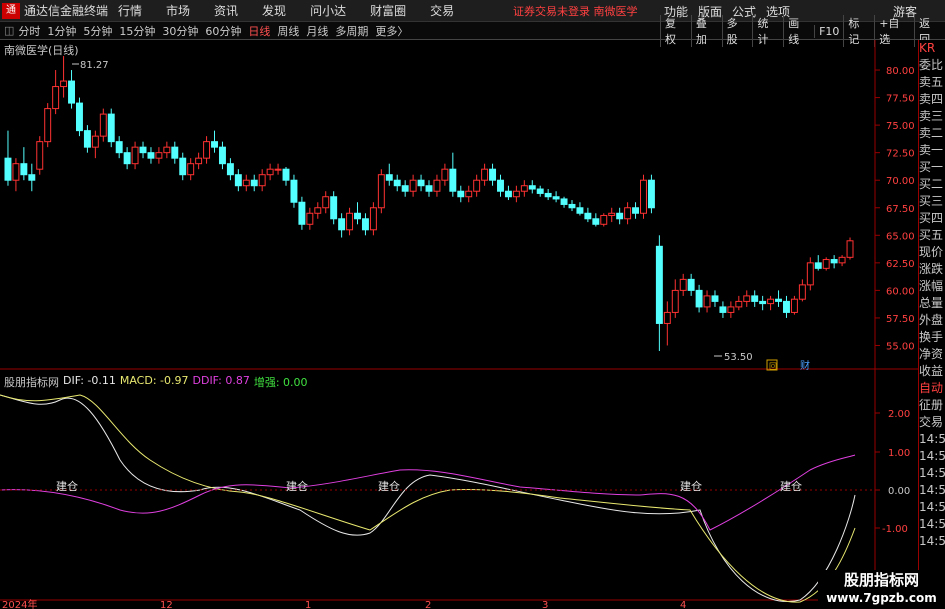 This screenshot has width=945, height=609. I want to click on date-label-mar: 3, so click(545, 604).